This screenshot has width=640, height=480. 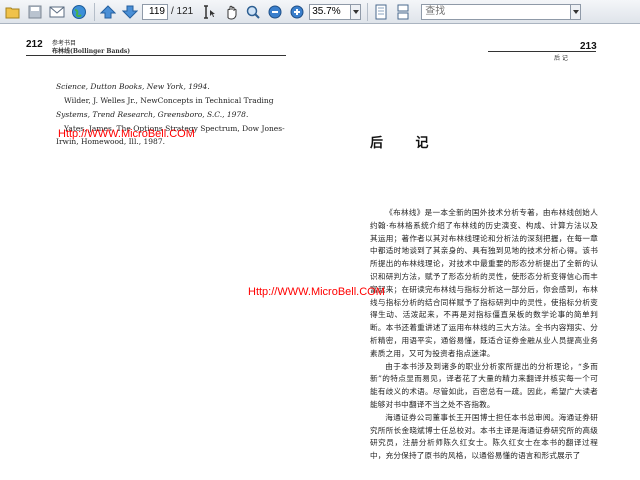 I want to click on toolbar: / 121, so click(x=320, y=12).